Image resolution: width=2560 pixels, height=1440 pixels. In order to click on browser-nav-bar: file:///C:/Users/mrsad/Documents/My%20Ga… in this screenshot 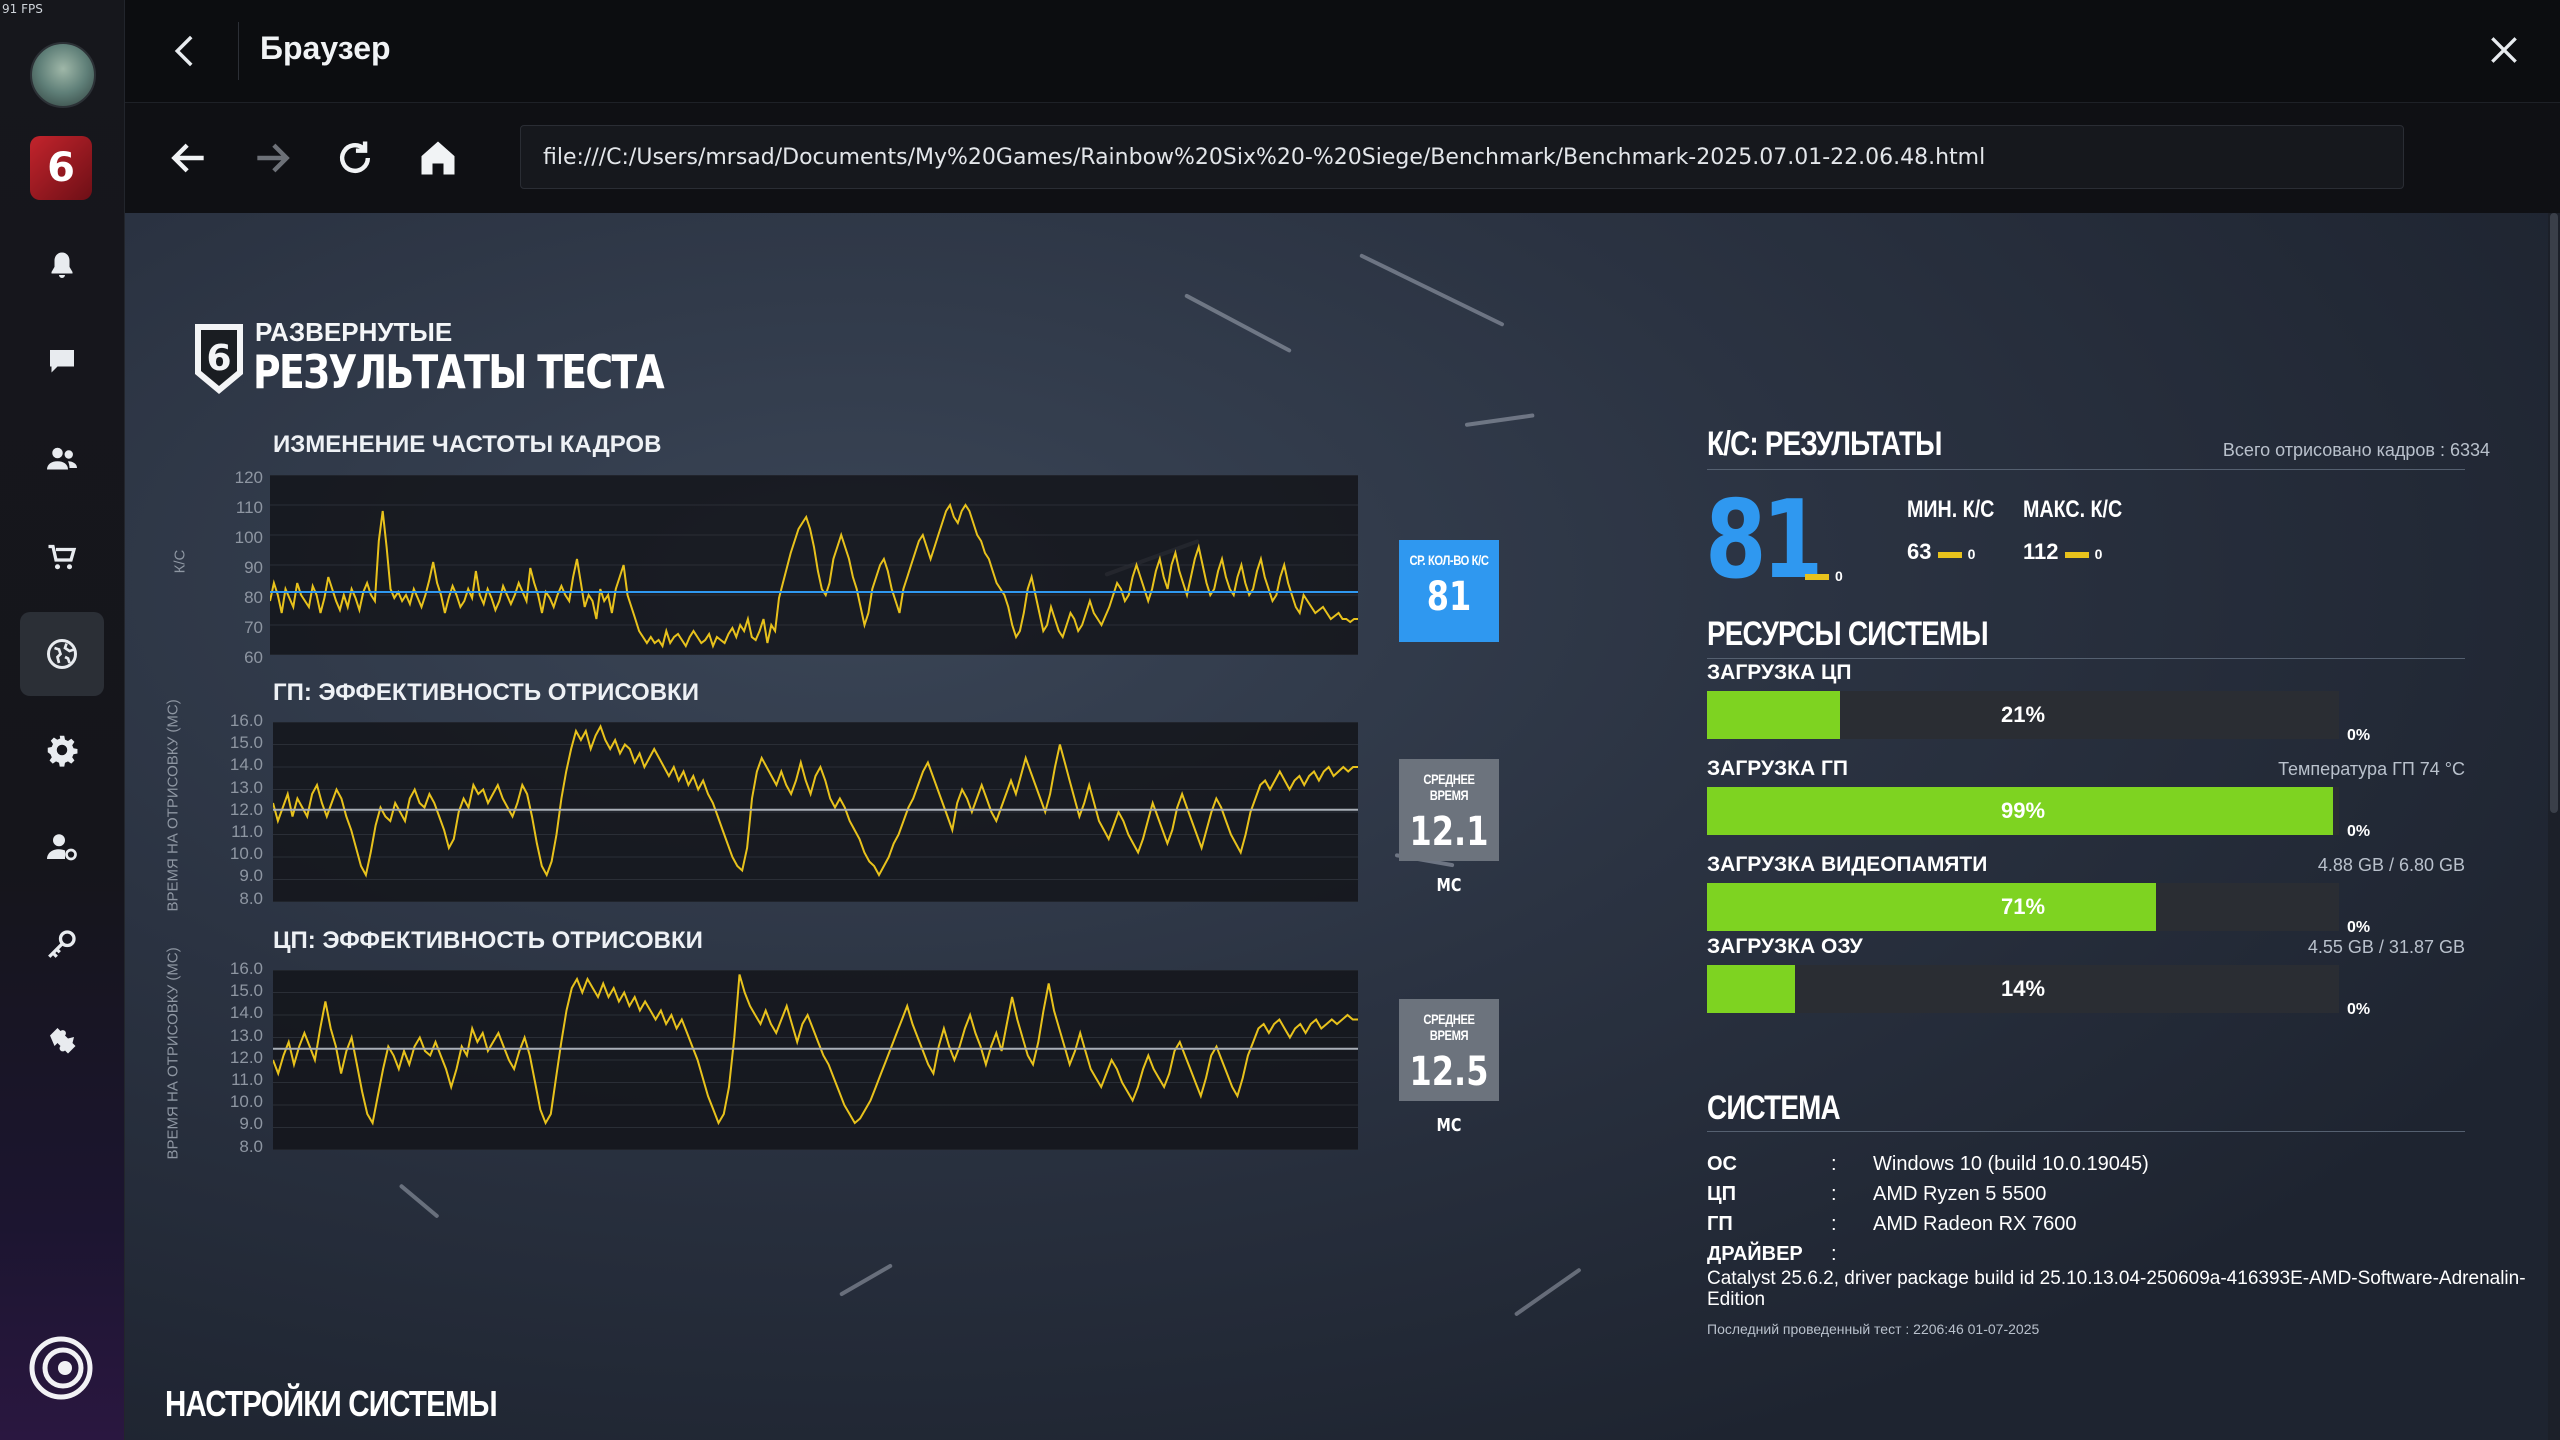, I will do `click(1342, 158)`.